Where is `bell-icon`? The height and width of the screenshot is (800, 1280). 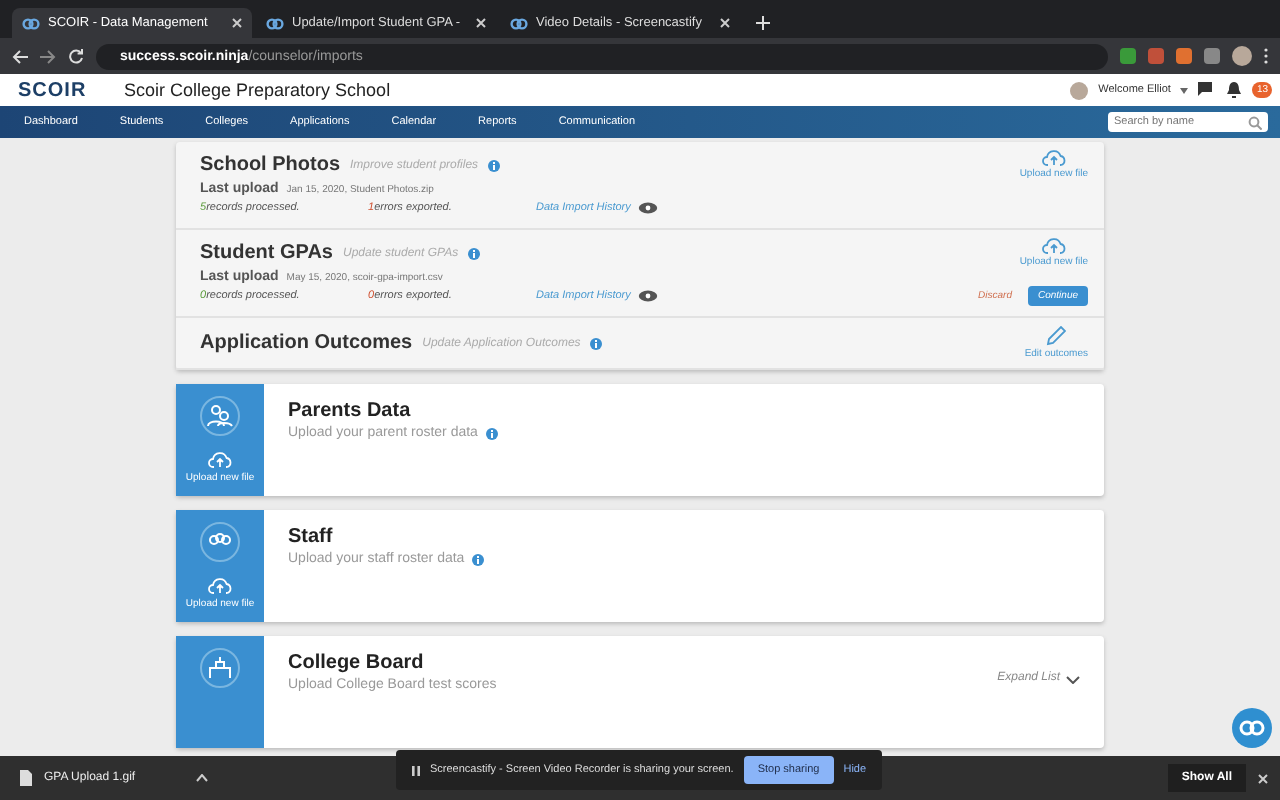
bell-icon is located at coordinates (1234, 90).